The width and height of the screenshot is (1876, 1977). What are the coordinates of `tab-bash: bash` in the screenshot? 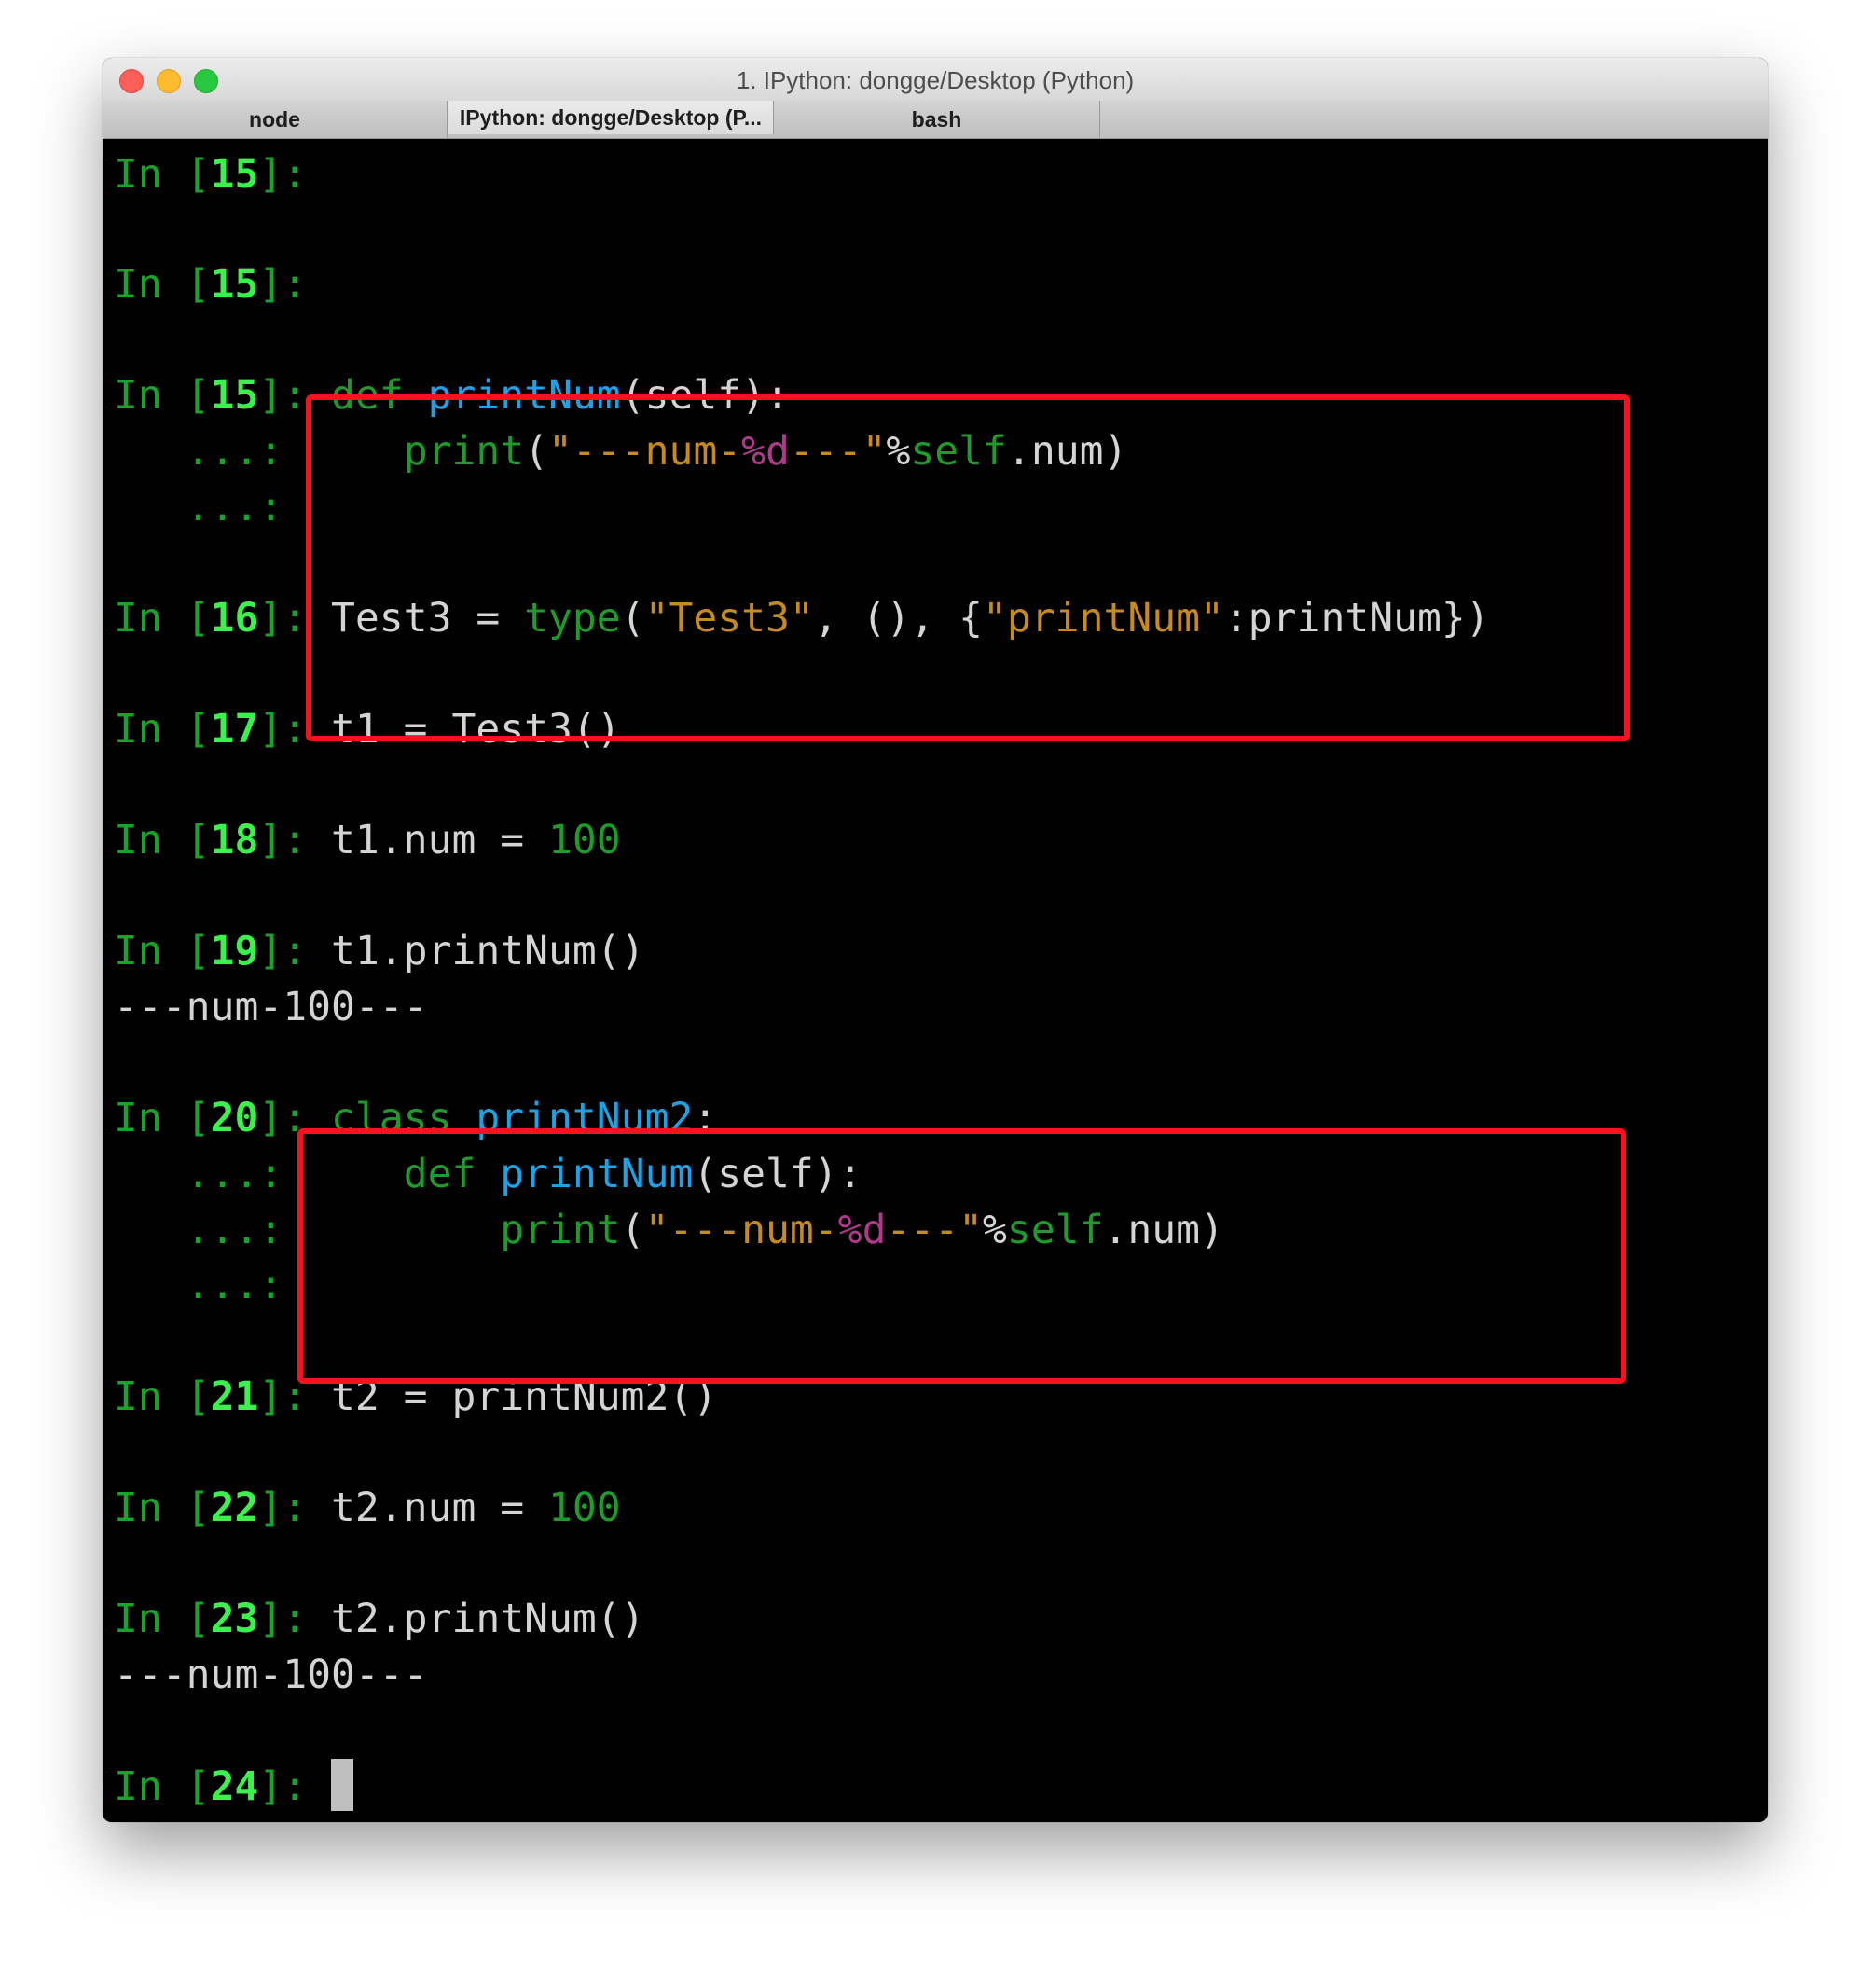 It's located at (937, 119).